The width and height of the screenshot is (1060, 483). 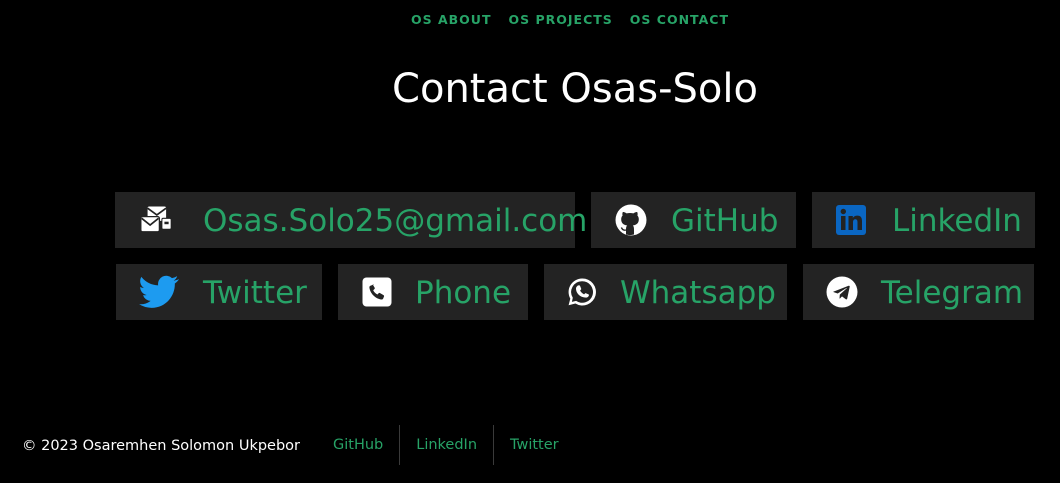 I want to click on linkedin-label: LinkedIn, so click(x=957, y=221).